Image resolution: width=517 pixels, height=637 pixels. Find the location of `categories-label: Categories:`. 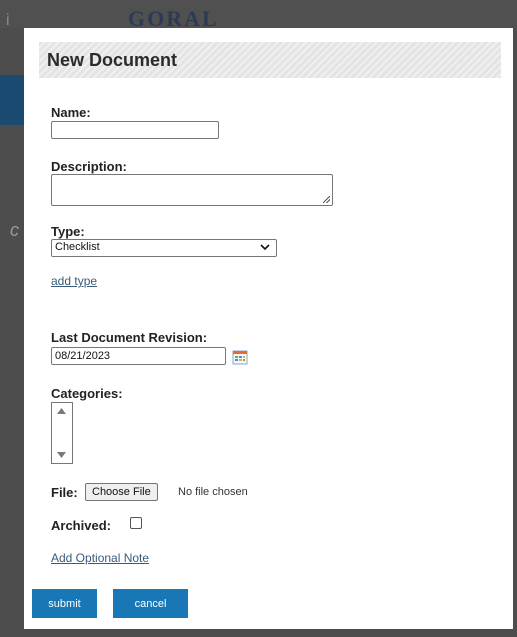

categories-label: Categories: is located at coordinates (87, 393).